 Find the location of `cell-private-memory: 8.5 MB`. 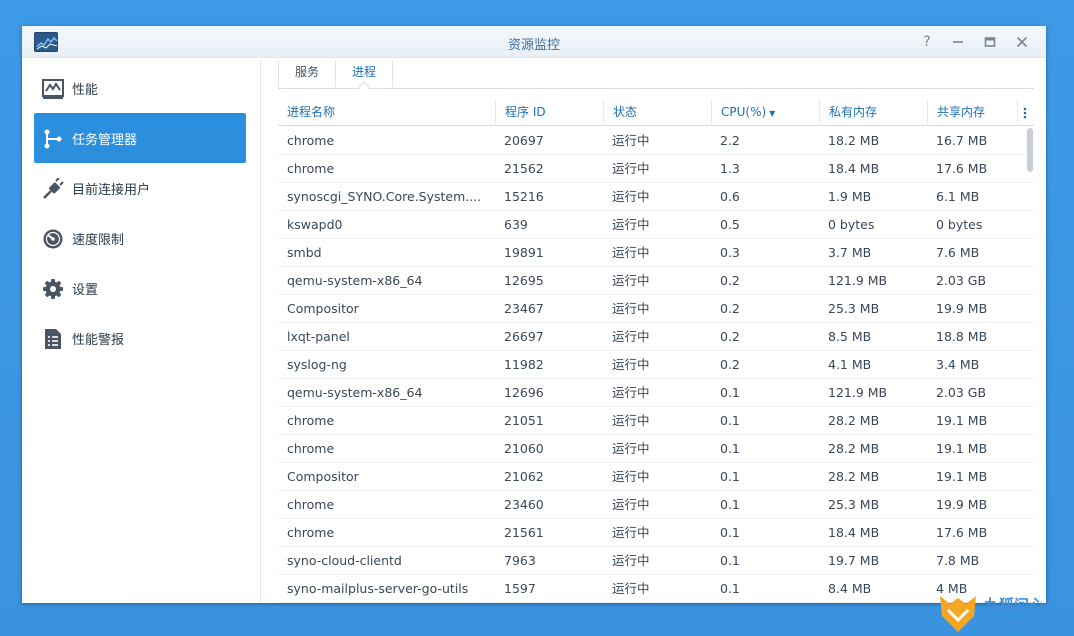

cell-private-memory: 8.5 MB is located at coordinates (850, 336).